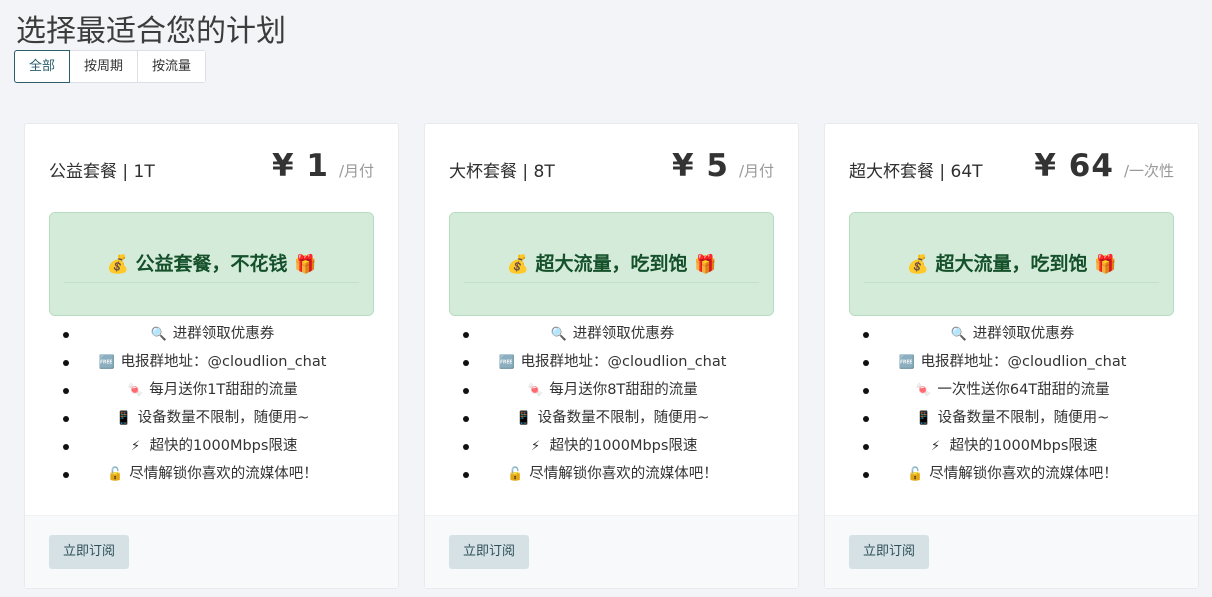  What do you see at coordinates (623, 390) in the screenshot?
I see `feature-text: 每月送你8T甜甜的流量` at bounding box center [623, 390].